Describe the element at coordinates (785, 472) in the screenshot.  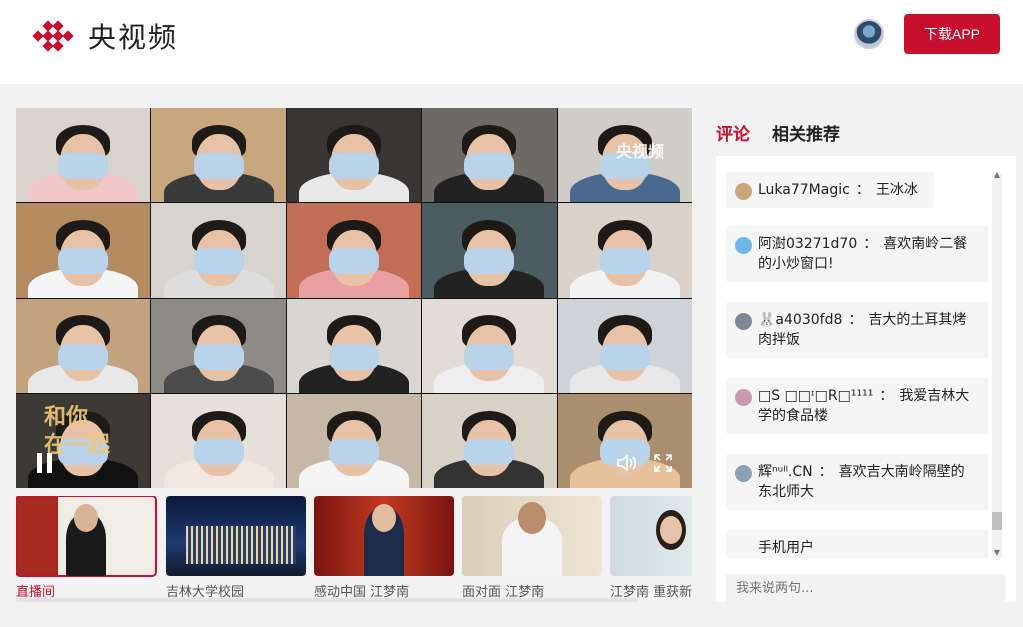
I see `comment-user: 辉ⁿᵘˡˡ.CN` at that location.